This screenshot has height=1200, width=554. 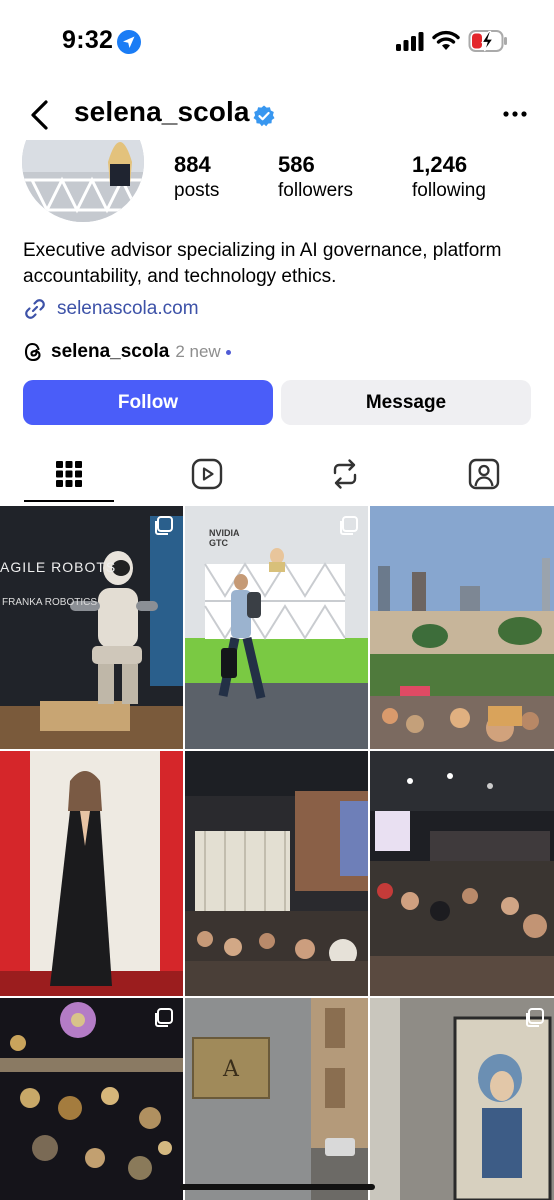 What do you see at coordinates (197, 190) in the screenshot?
I see `stat-posts-label: posts` at bounding box center [197, 190].